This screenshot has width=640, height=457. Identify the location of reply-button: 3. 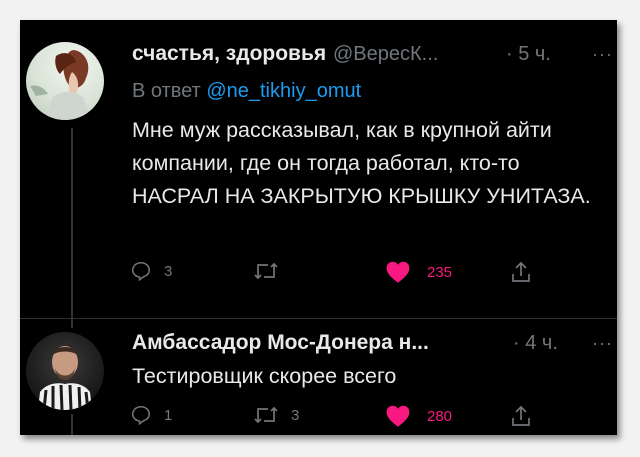
(151, 271).